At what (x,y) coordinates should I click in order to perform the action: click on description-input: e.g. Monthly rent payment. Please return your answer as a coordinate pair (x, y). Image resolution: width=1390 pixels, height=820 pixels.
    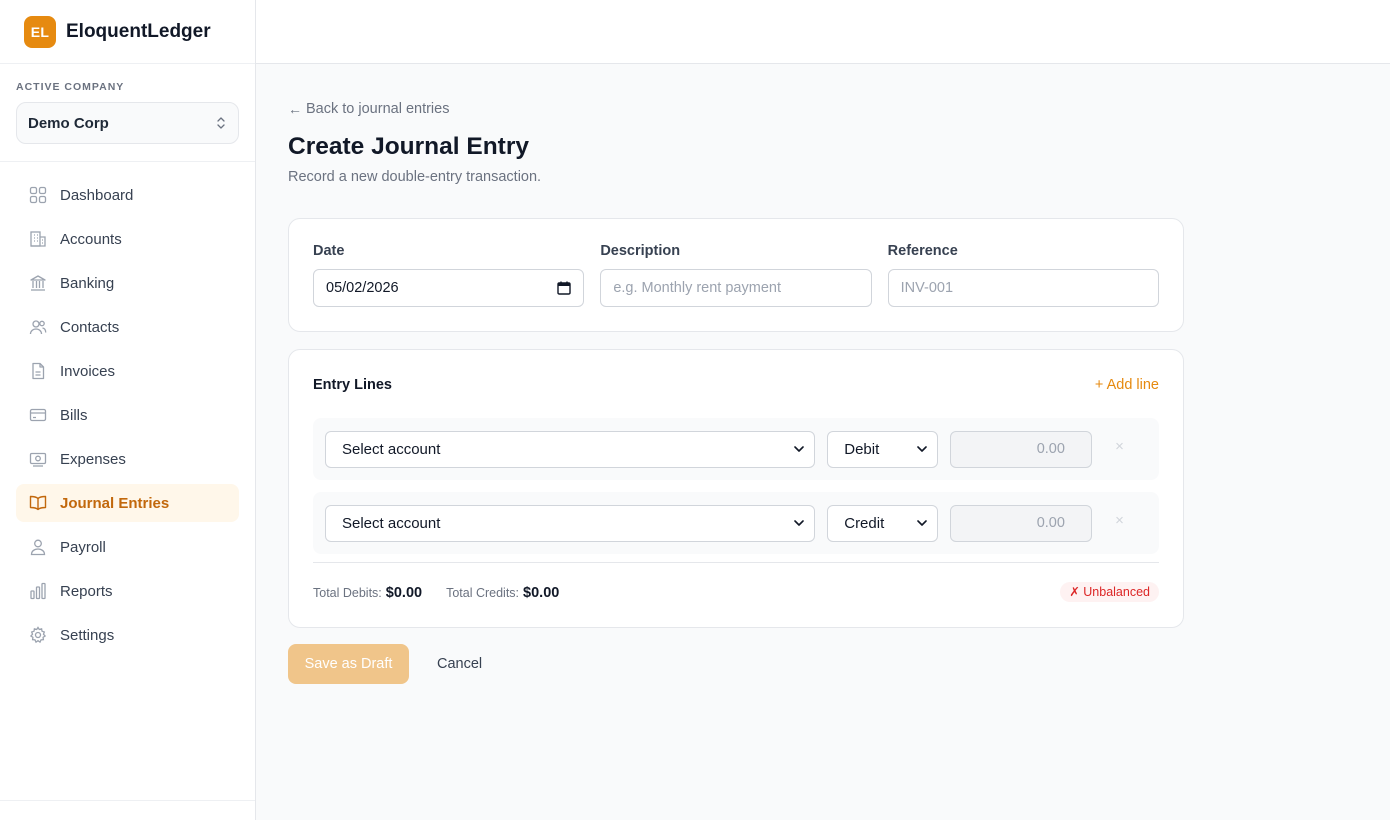
    Looking at the image, I should click on (736, 288).